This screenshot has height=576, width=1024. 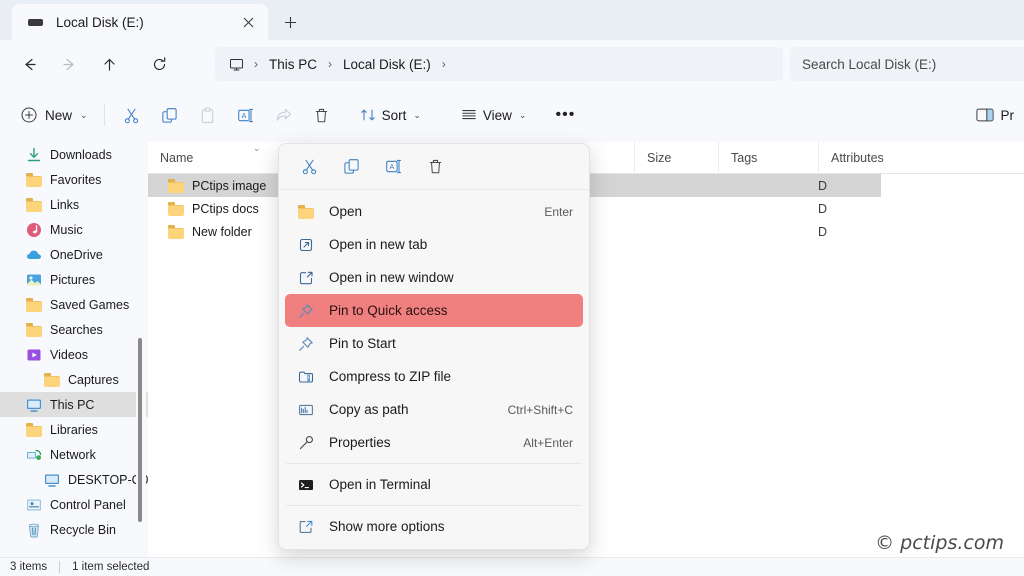 What do you see at coordinates (863, 158) in the screenshot?
I see `column-header-attributes: Attributes` at bounding box center [863, 158].